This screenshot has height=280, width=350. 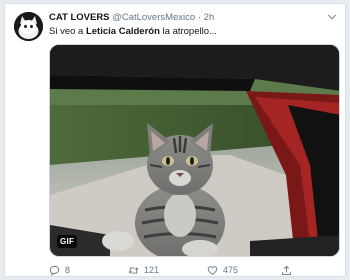 I want to click on retweet-count: 121, so click(x=152, y=270).